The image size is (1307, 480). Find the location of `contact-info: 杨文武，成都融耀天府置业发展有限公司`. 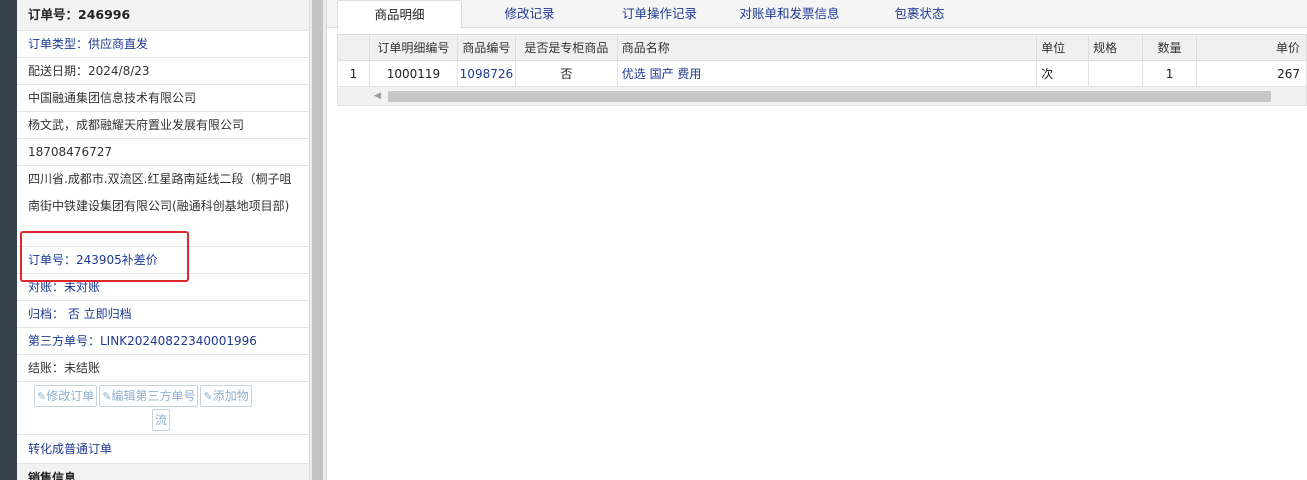

contact-info: 杨文武，成都融耀天府置业发展有限公司 is located at coordinates (163, 125).